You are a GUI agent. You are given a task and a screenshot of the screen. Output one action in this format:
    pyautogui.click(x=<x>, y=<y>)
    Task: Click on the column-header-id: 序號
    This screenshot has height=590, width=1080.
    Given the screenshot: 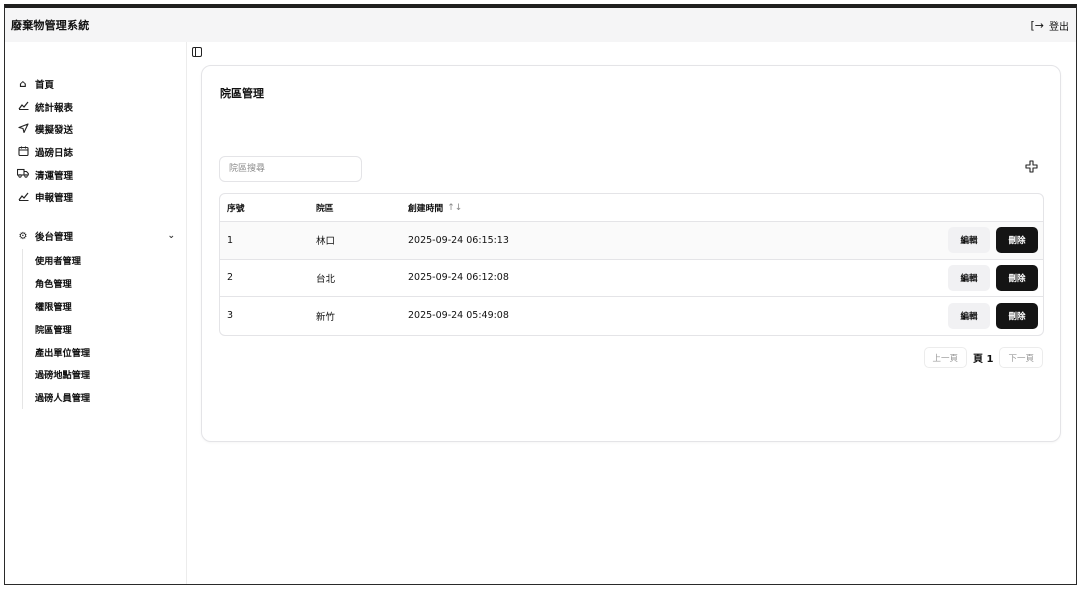 What is the action you would take?
    pyautogui.click(x=236, y=209)
    